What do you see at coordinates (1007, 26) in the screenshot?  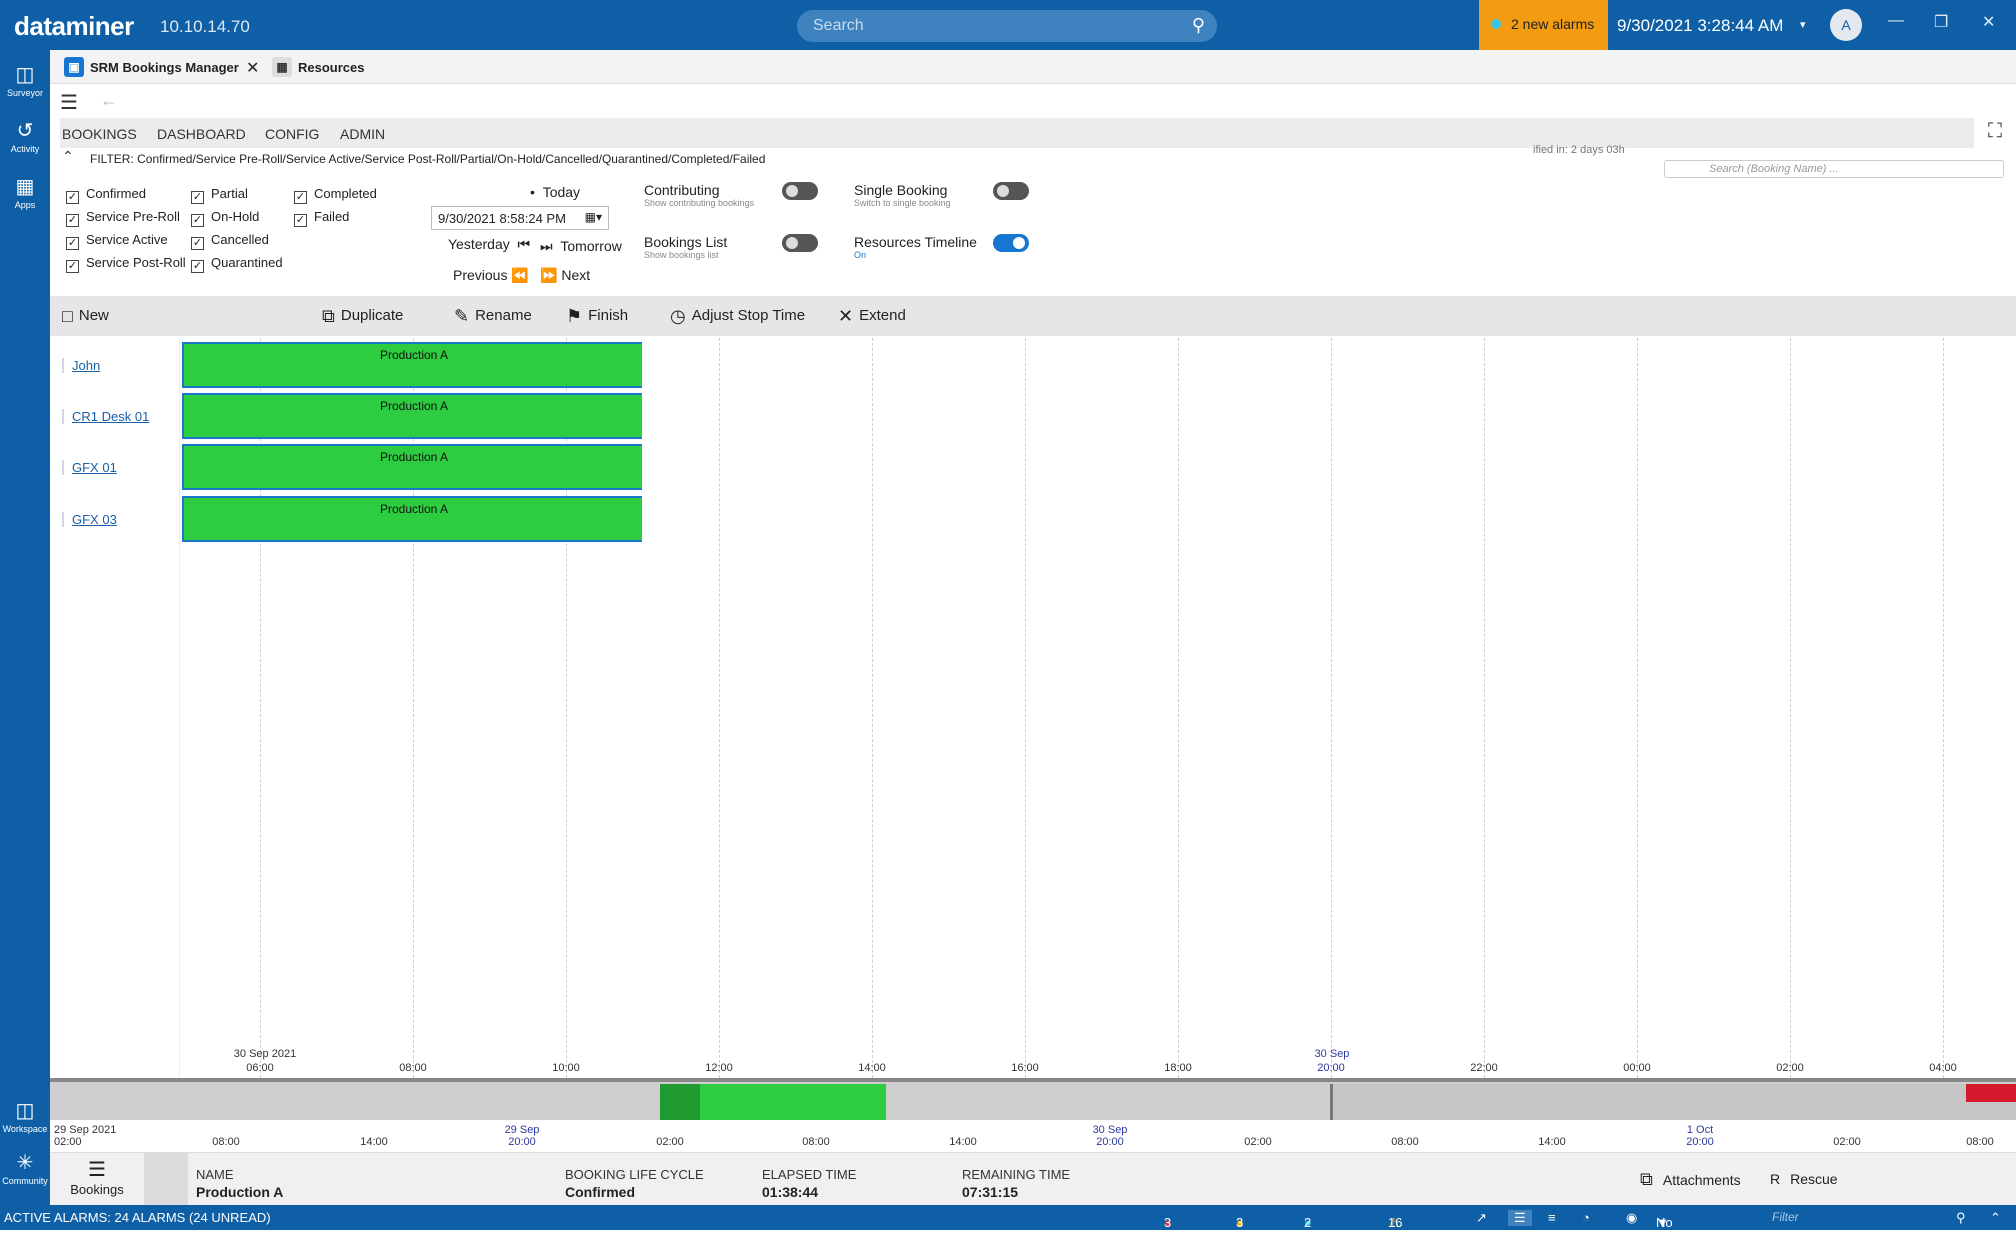 I see `global-search-input: Search ⚲` at bounding box center [1007, 26].